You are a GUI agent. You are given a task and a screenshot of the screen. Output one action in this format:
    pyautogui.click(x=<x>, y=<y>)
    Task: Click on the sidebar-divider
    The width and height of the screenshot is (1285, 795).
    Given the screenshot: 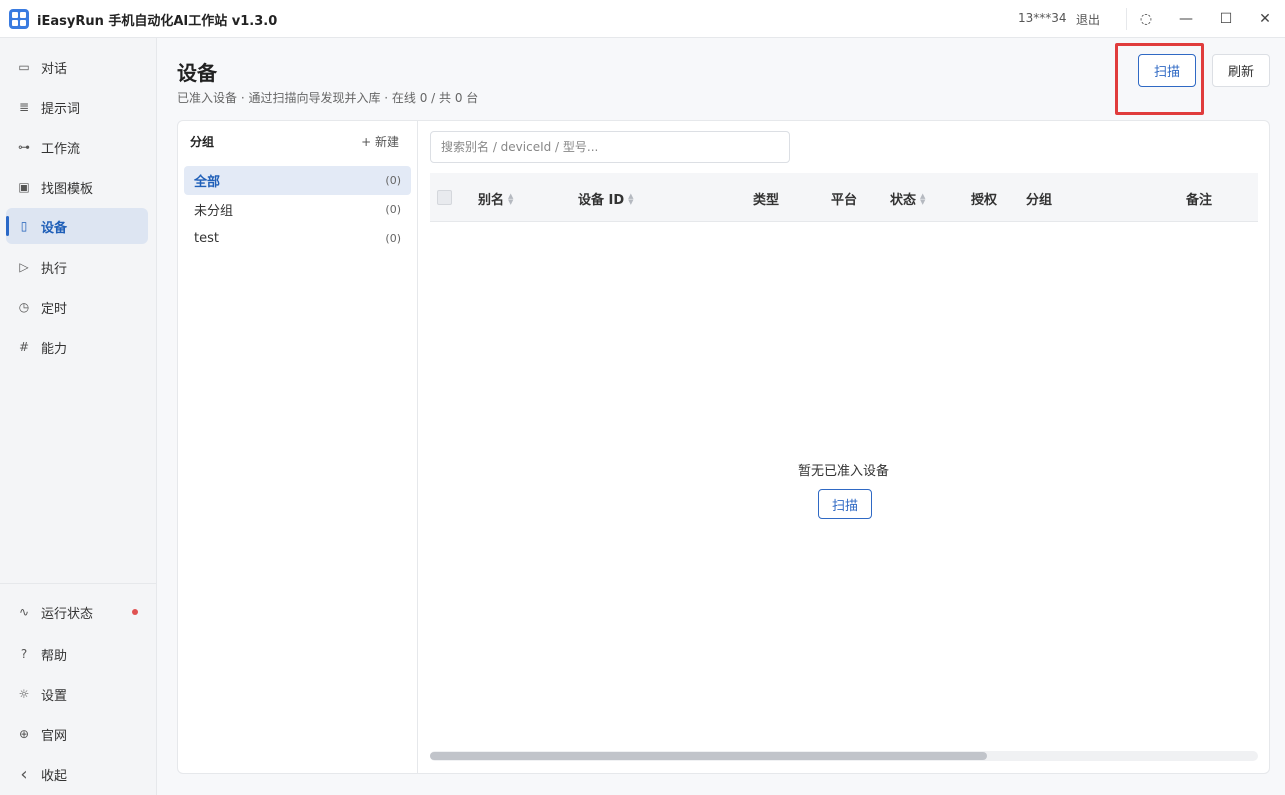 What is the action you would take?
    pyautogui.click(x=78, y=583)
    